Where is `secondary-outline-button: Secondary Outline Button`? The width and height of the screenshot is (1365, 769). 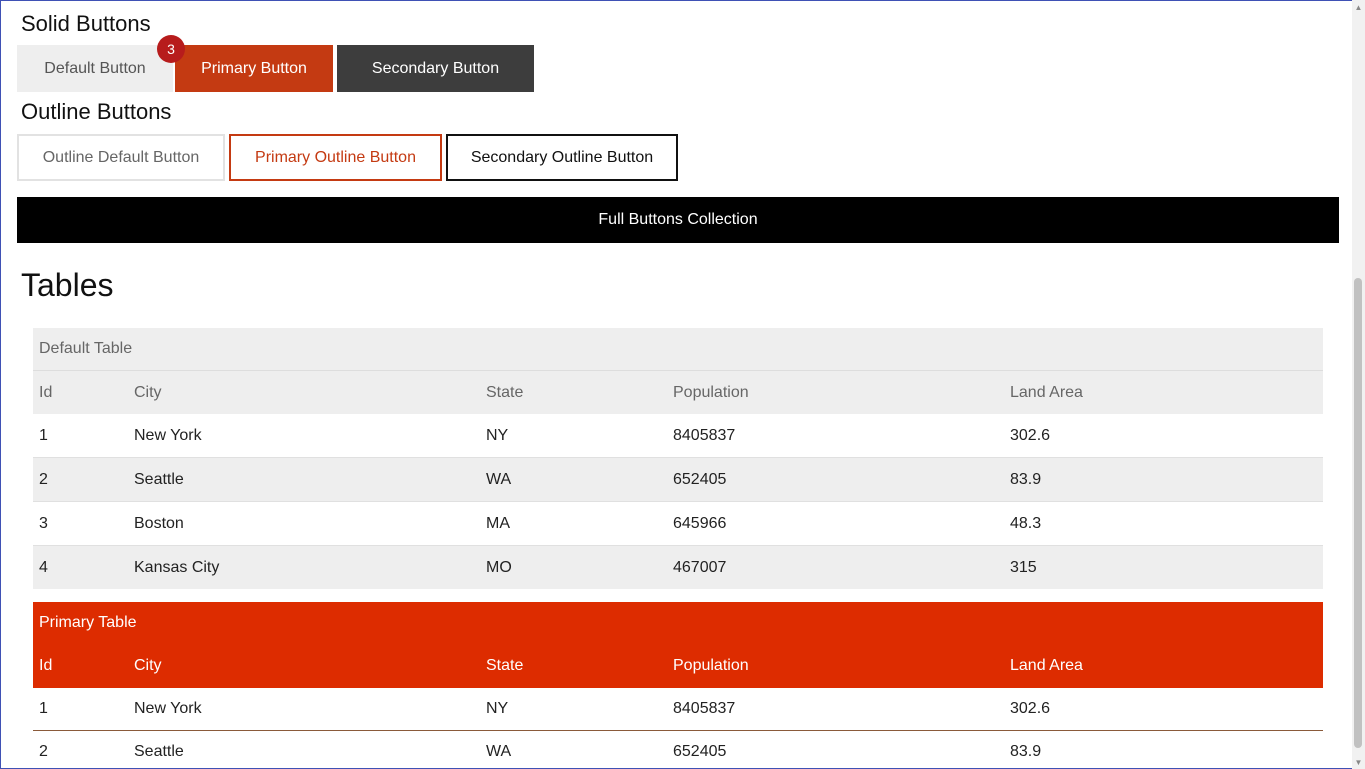 secondary-outline-button: Secondary Outline Button is located at coordinates (562, 157).